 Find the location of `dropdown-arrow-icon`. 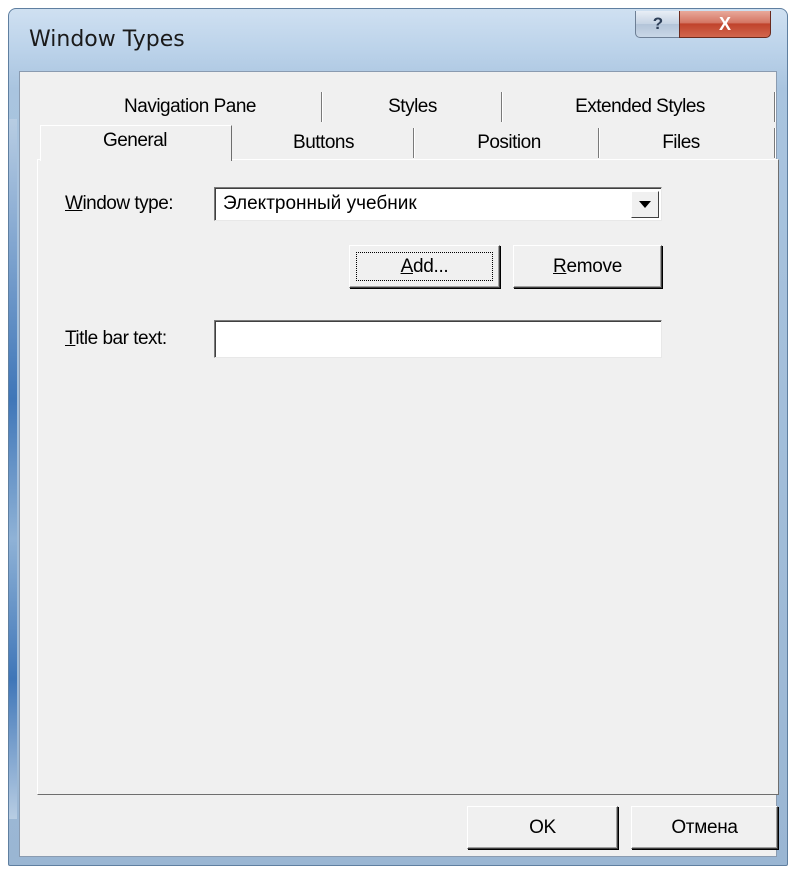

dropdown-arrow-icon is located at coordinates (645, 204).